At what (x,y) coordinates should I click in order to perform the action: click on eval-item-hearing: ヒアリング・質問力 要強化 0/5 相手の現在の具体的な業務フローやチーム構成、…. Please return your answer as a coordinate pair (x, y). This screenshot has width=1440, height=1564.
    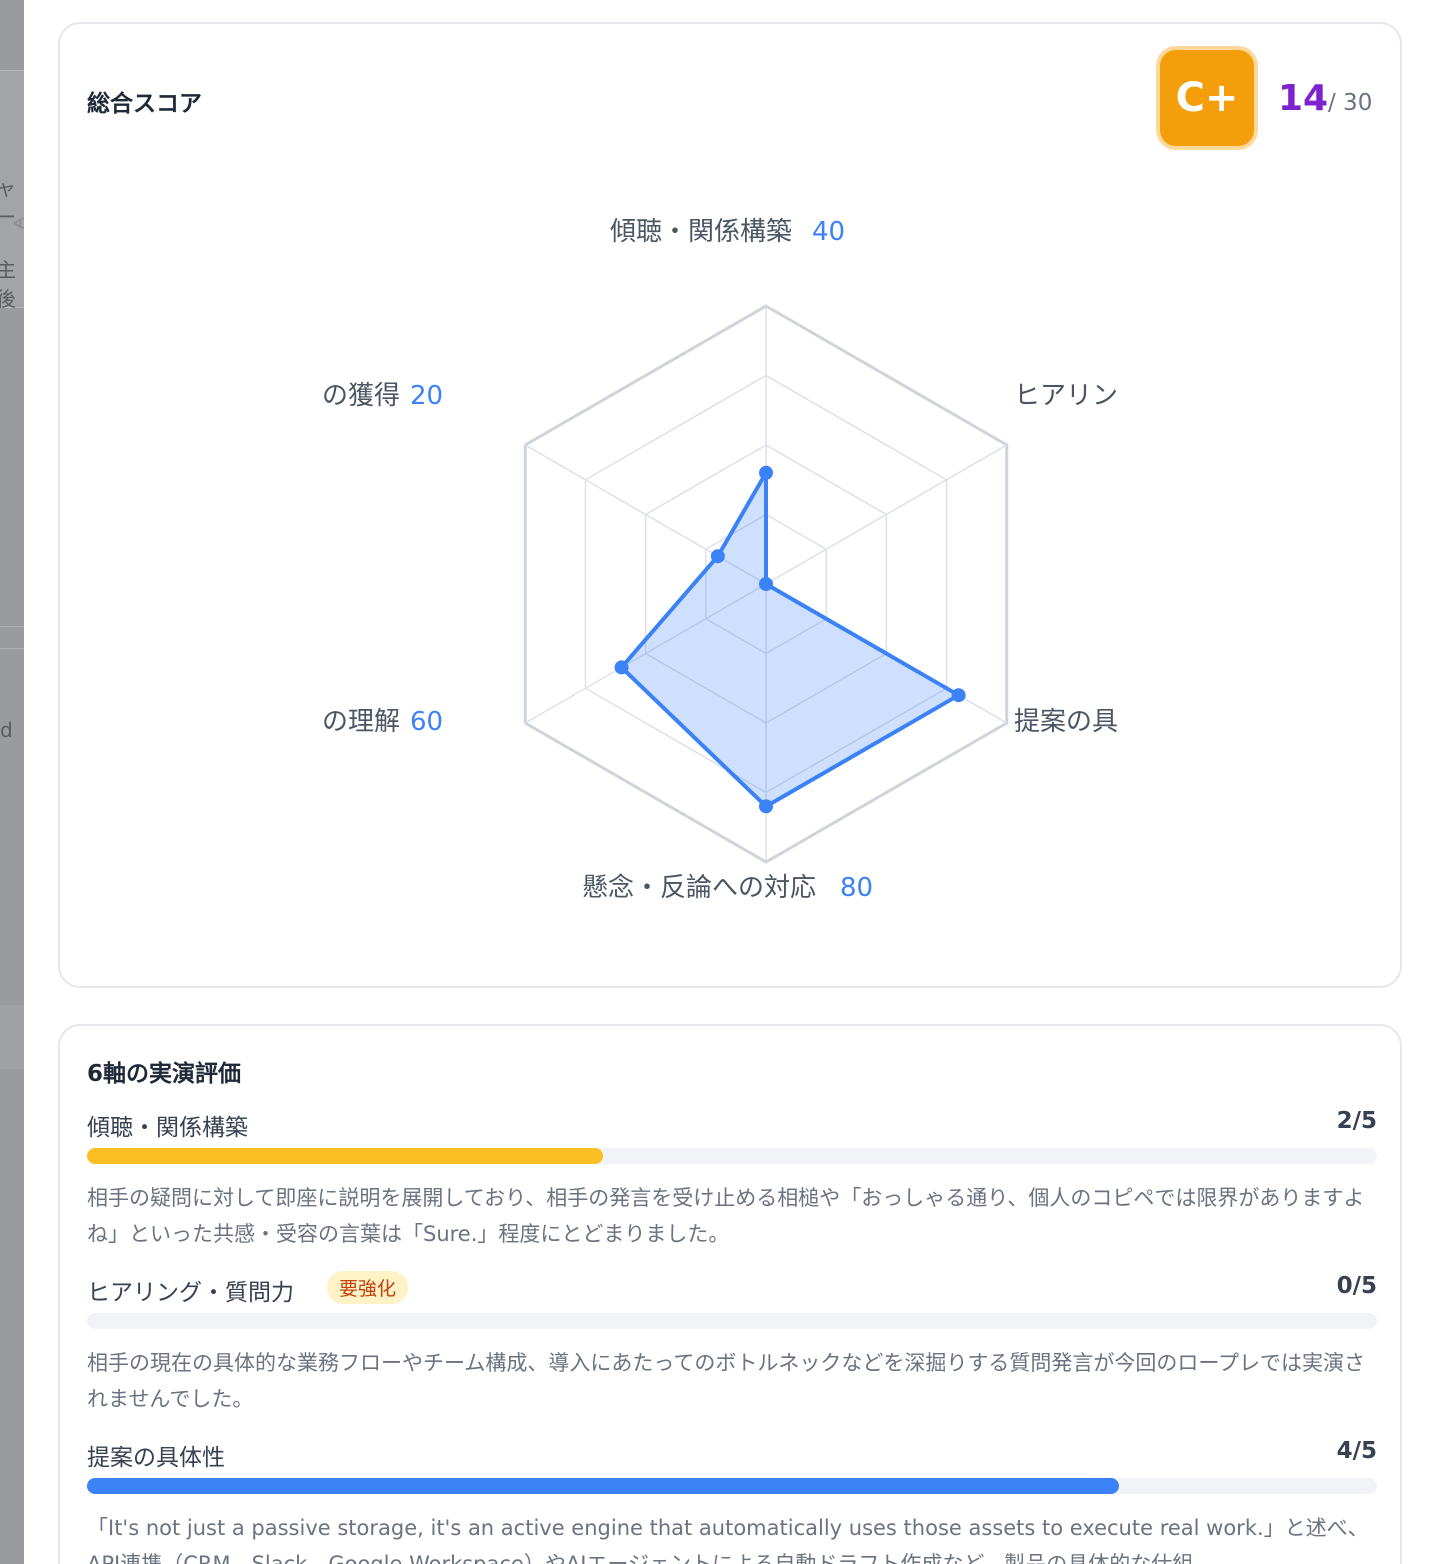
    Looking at the image, I should click on (732, 1344).